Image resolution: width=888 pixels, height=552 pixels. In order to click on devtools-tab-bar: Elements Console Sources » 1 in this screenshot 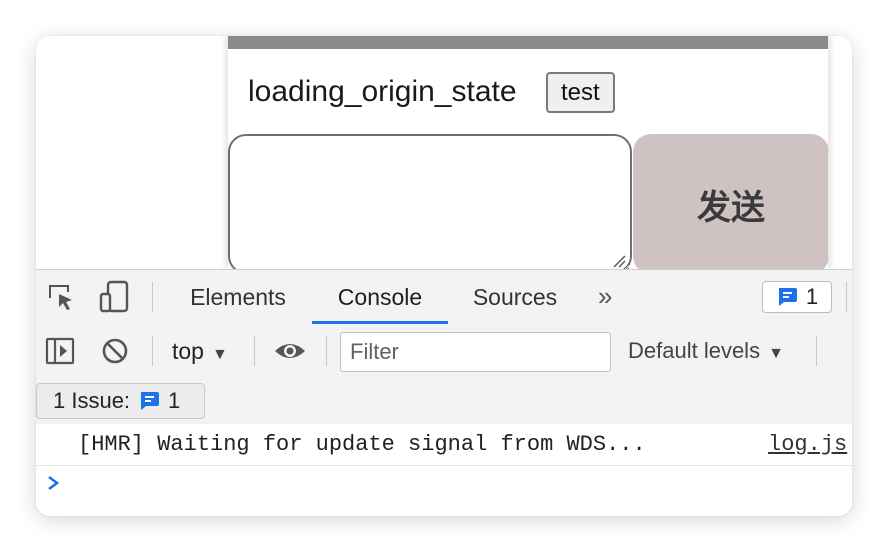, I will do `click(444, 297)`.